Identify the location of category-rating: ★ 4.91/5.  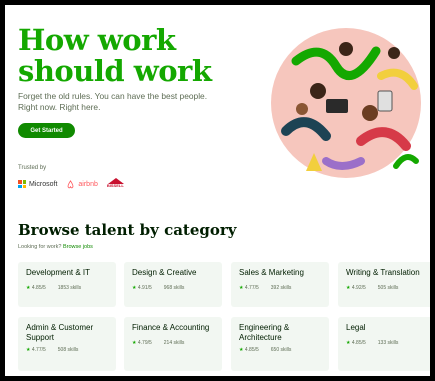
(142, 288).